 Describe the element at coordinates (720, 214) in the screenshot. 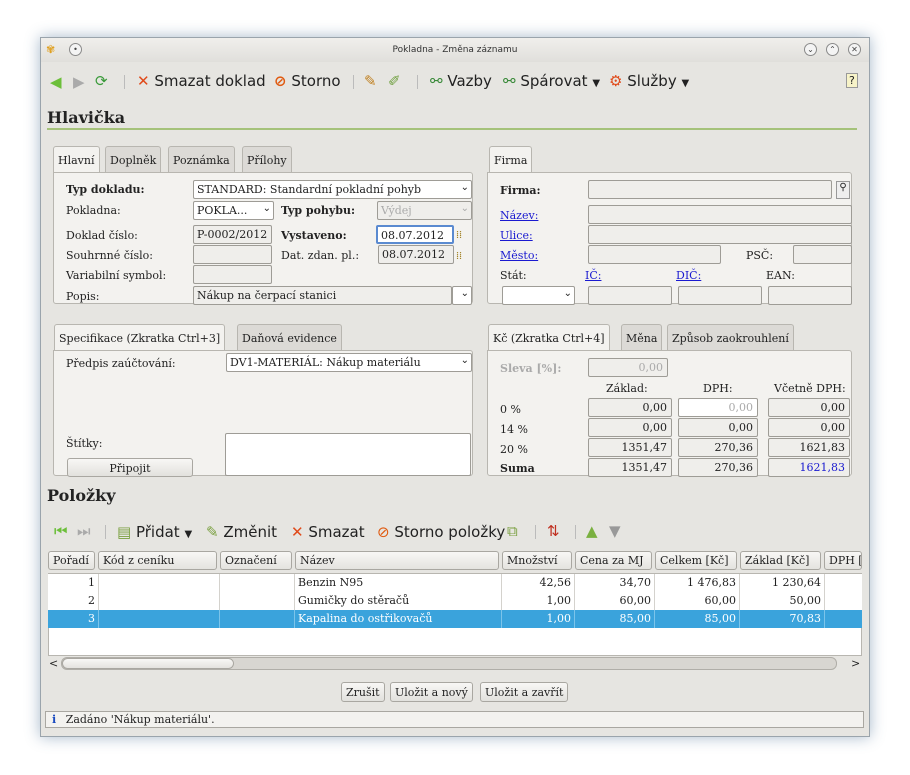

I see `nazev-field` at that location.